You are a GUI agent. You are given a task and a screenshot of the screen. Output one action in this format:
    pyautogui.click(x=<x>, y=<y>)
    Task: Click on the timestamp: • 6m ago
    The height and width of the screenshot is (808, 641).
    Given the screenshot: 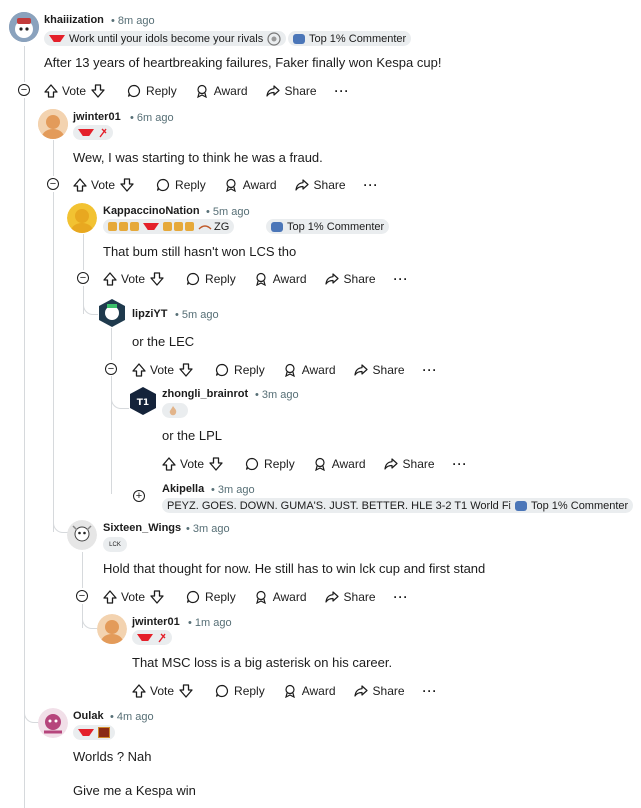 What is the action you would take?
    pyautogui.click(x=152, y=118)
    